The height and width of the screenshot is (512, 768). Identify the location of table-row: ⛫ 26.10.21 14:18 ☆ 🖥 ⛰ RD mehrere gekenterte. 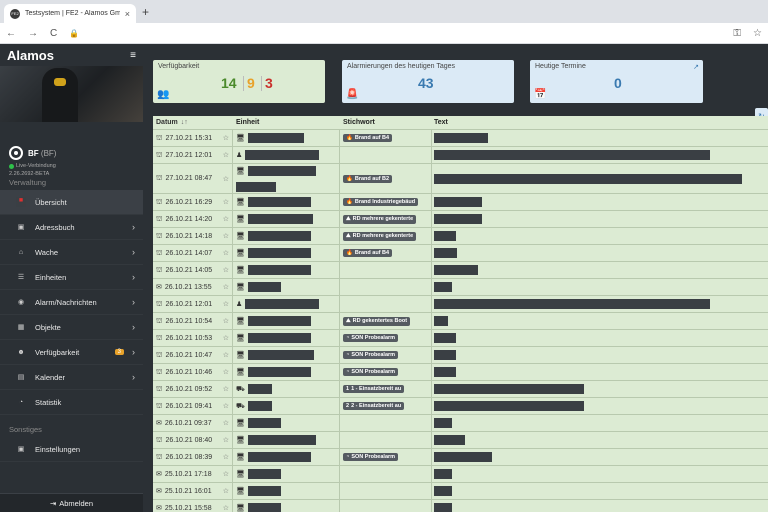
(460, 236).